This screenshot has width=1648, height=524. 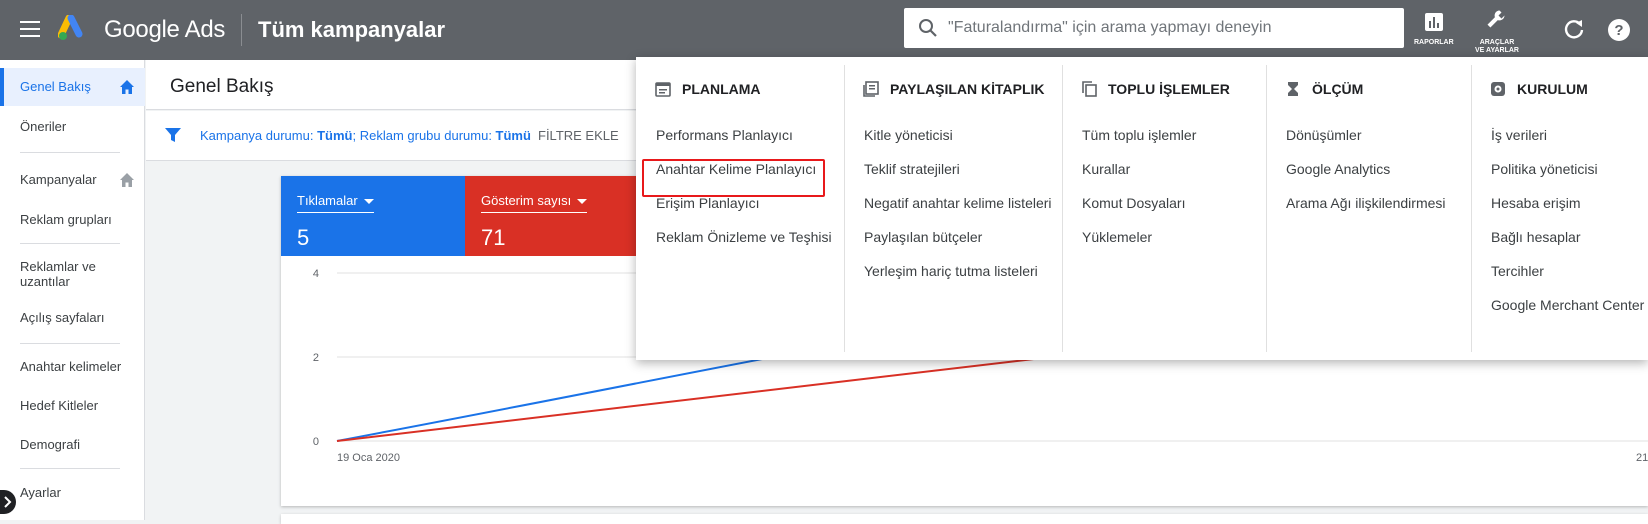 What do you see at coordinates (173, 135) in the screenshot?
I see `filter-icon` at bounding box center [173, 135].